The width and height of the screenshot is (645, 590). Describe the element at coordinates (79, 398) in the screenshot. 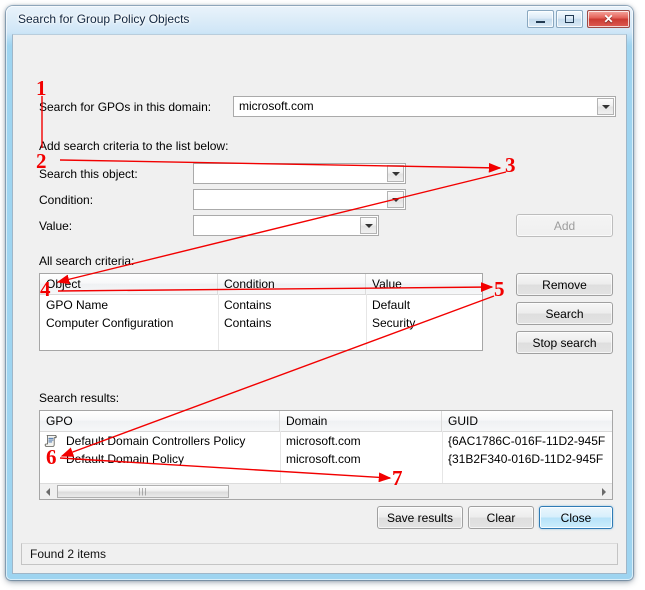

I see `search-results-label: Search results:` at that location.